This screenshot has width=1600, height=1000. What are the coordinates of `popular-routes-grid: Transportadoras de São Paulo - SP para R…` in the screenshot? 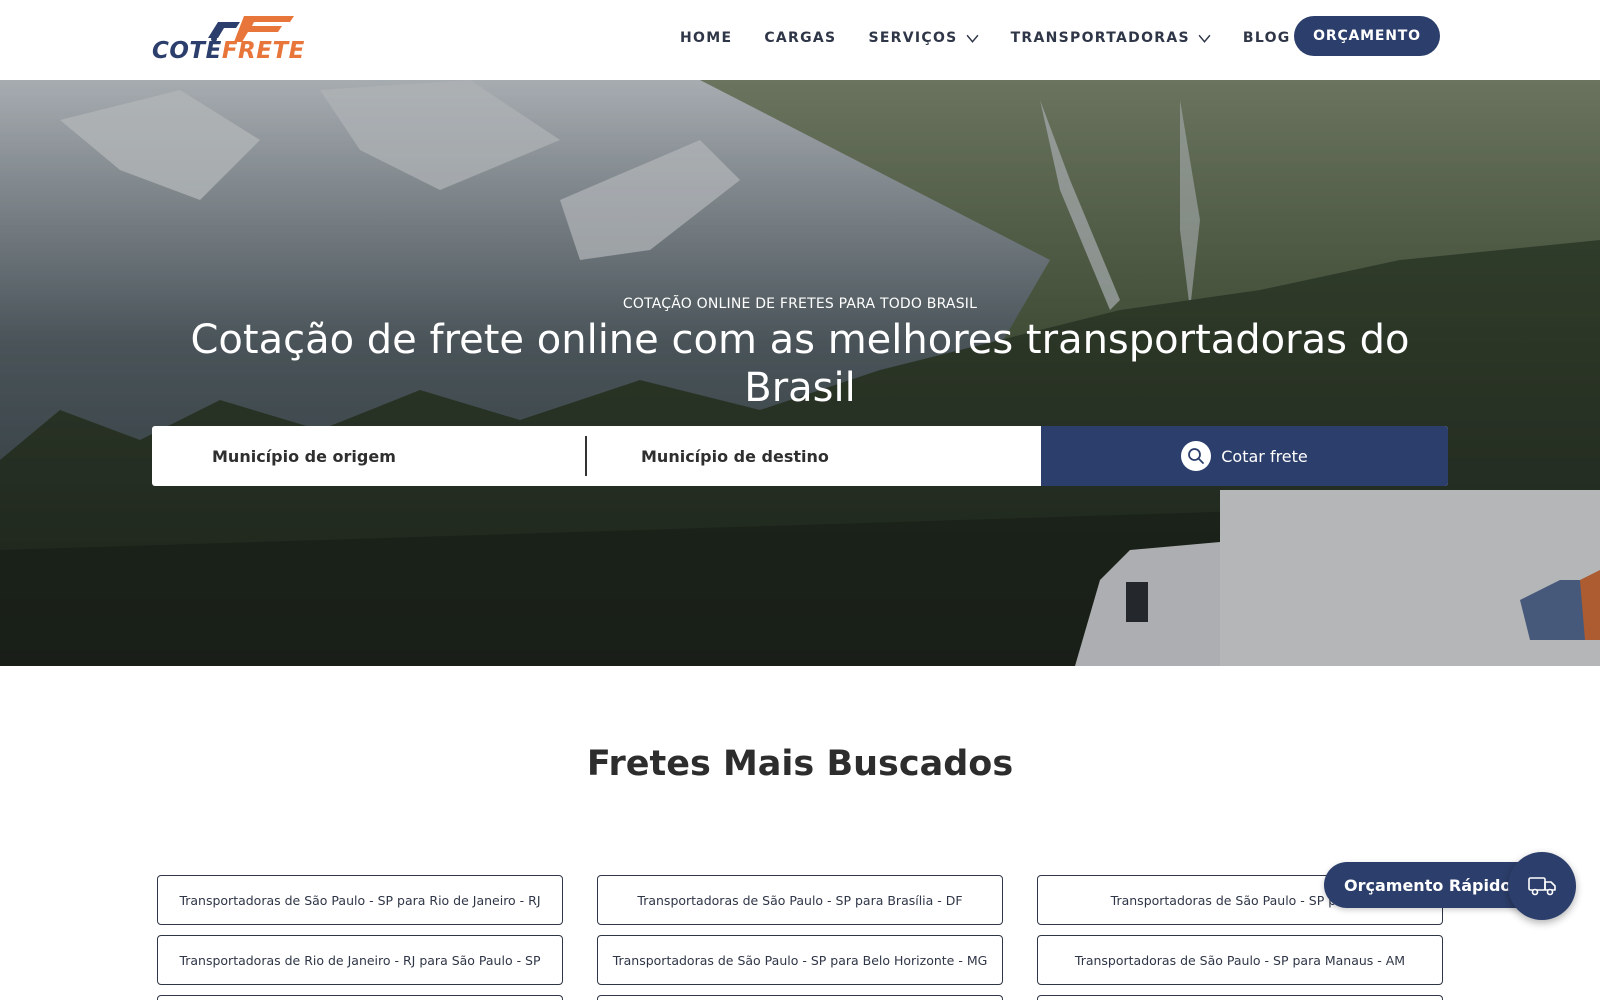 It's located at (800, 937).